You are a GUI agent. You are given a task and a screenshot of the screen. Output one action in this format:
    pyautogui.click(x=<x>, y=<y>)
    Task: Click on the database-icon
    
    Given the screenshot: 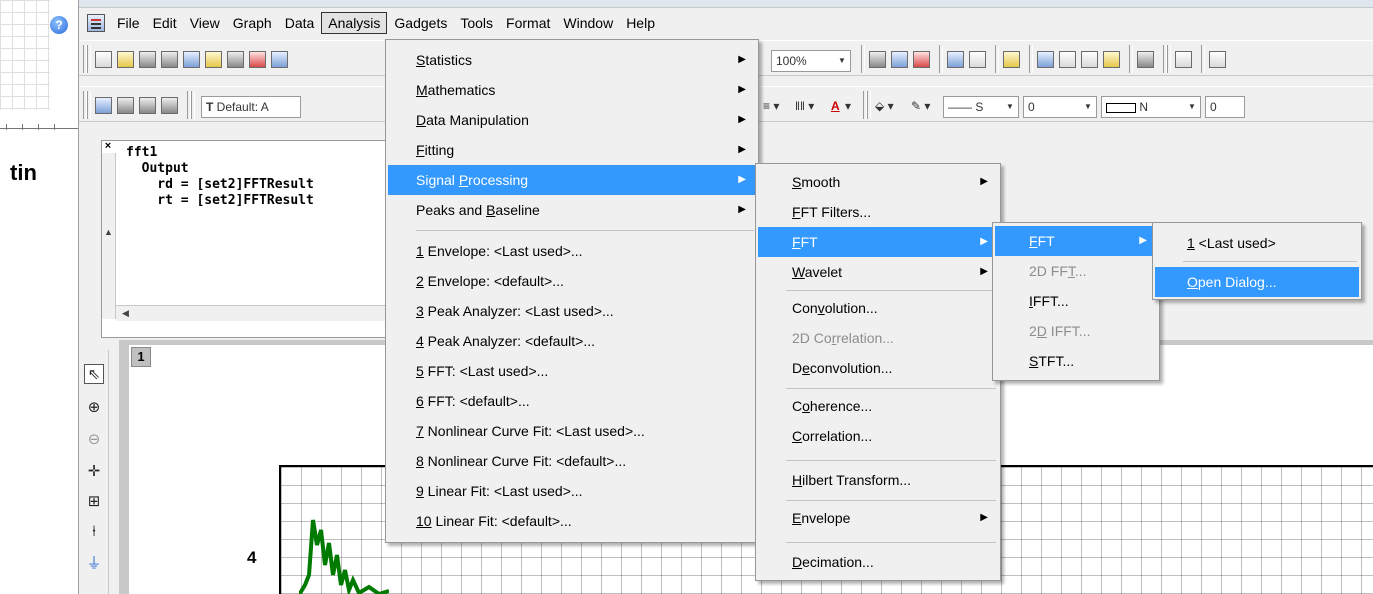 What is the action you would take?
    pyautogui.click(x=169, y=105)
    